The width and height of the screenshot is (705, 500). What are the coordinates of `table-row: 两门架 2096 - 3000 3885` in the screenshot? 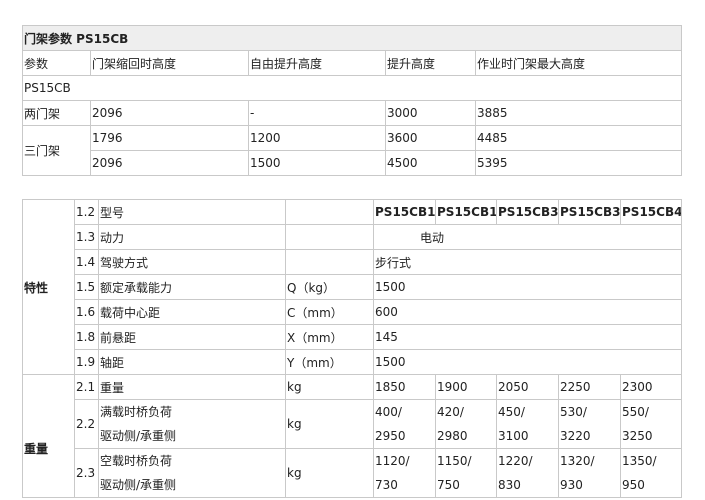 It's located at (352, 113).